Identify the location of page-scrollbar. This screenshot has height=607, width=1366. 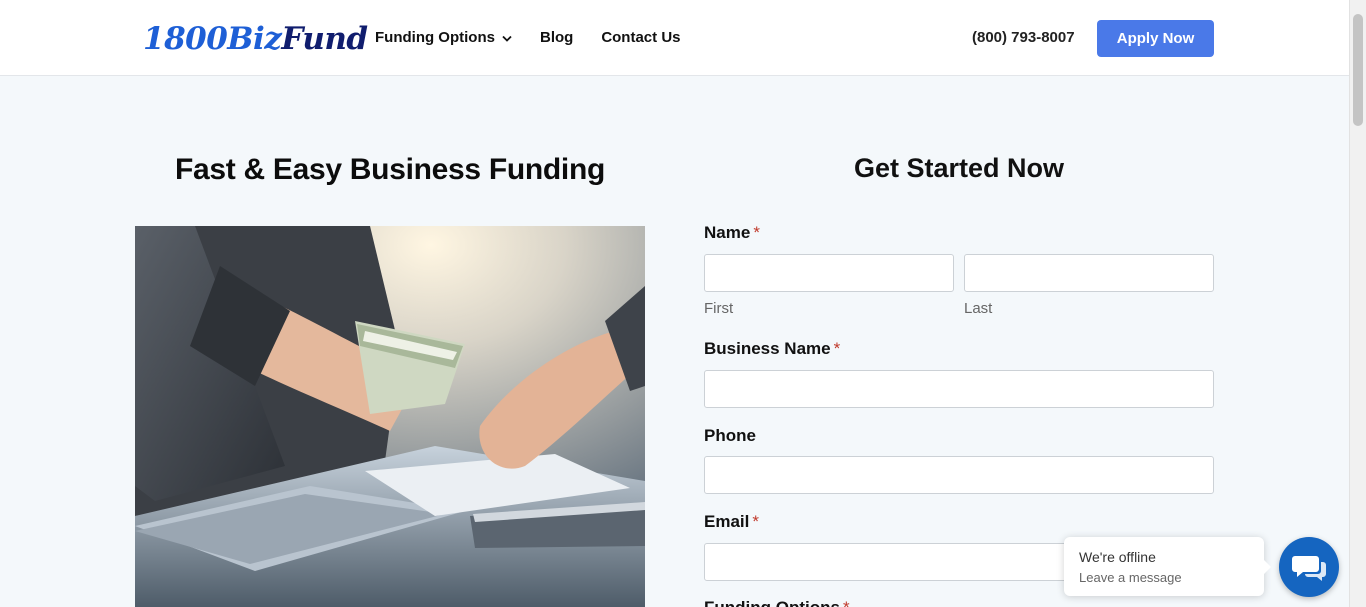
(1357, 303).